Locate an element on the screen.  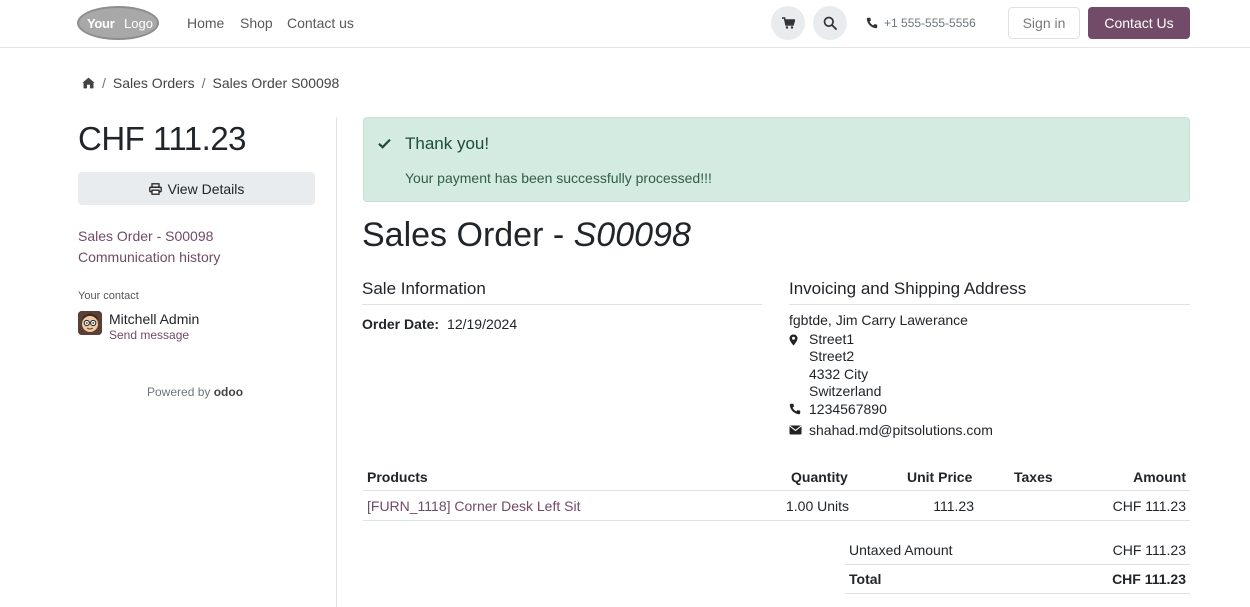
address-line-3: 4332 City is located at coordinates (839, 373).